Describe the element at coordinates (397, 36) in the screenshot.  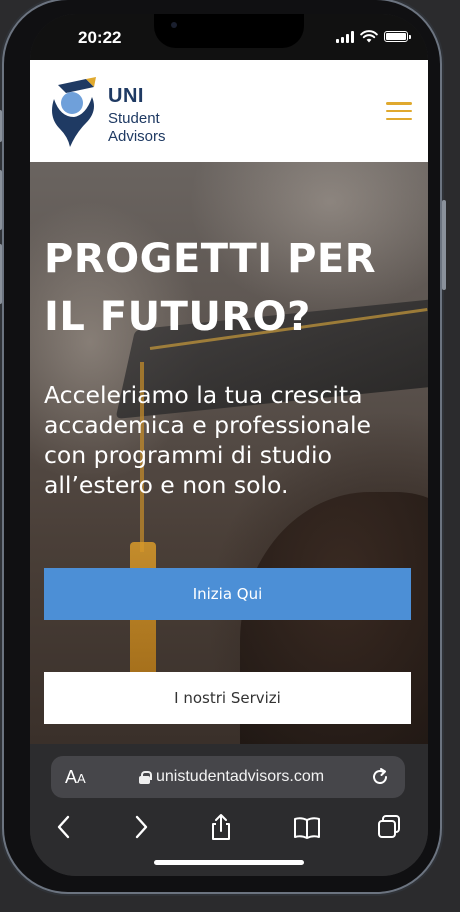
I see `battery-icon` at that location.